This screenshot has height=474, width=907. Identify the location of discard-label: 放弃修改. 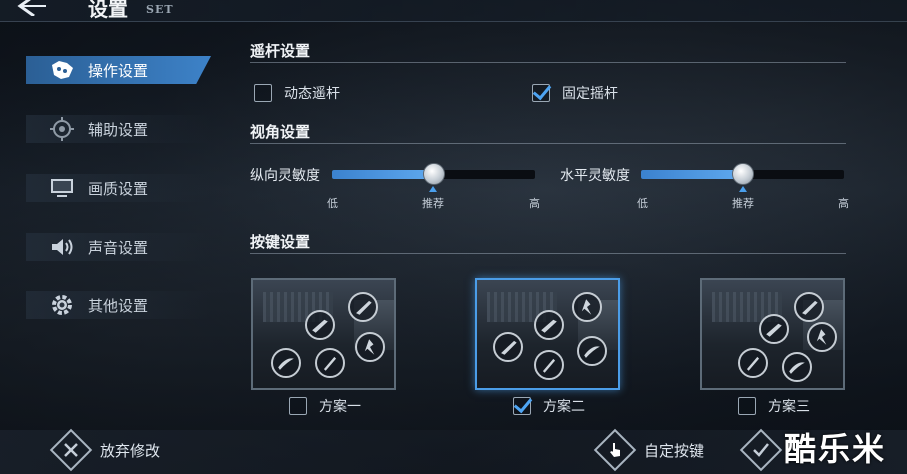
(130, 450).